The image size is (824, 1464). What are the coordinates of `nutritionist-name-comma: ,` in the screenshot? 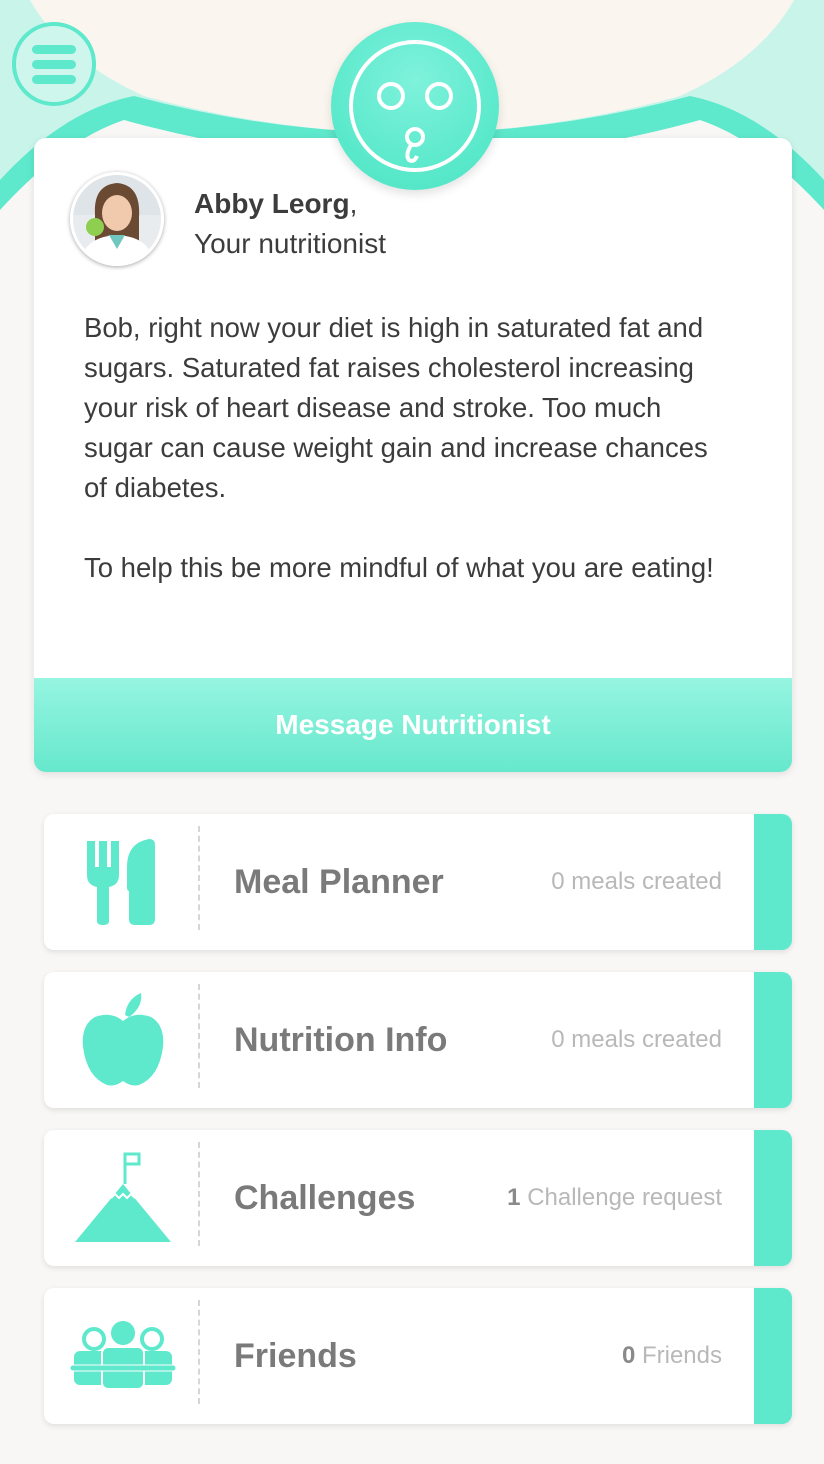 It's located at (353, 203).